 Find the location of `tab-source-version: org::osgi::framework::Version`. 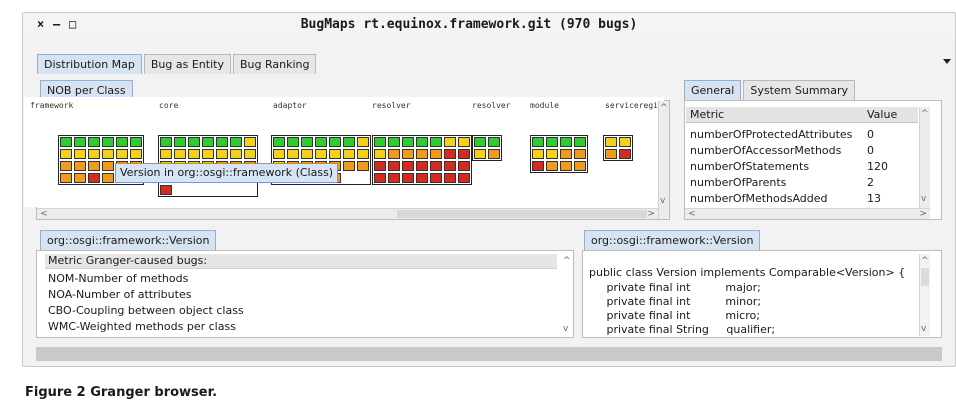

tab-source-version: org::osgi::framework::Version is located at coordinates (672, 240).